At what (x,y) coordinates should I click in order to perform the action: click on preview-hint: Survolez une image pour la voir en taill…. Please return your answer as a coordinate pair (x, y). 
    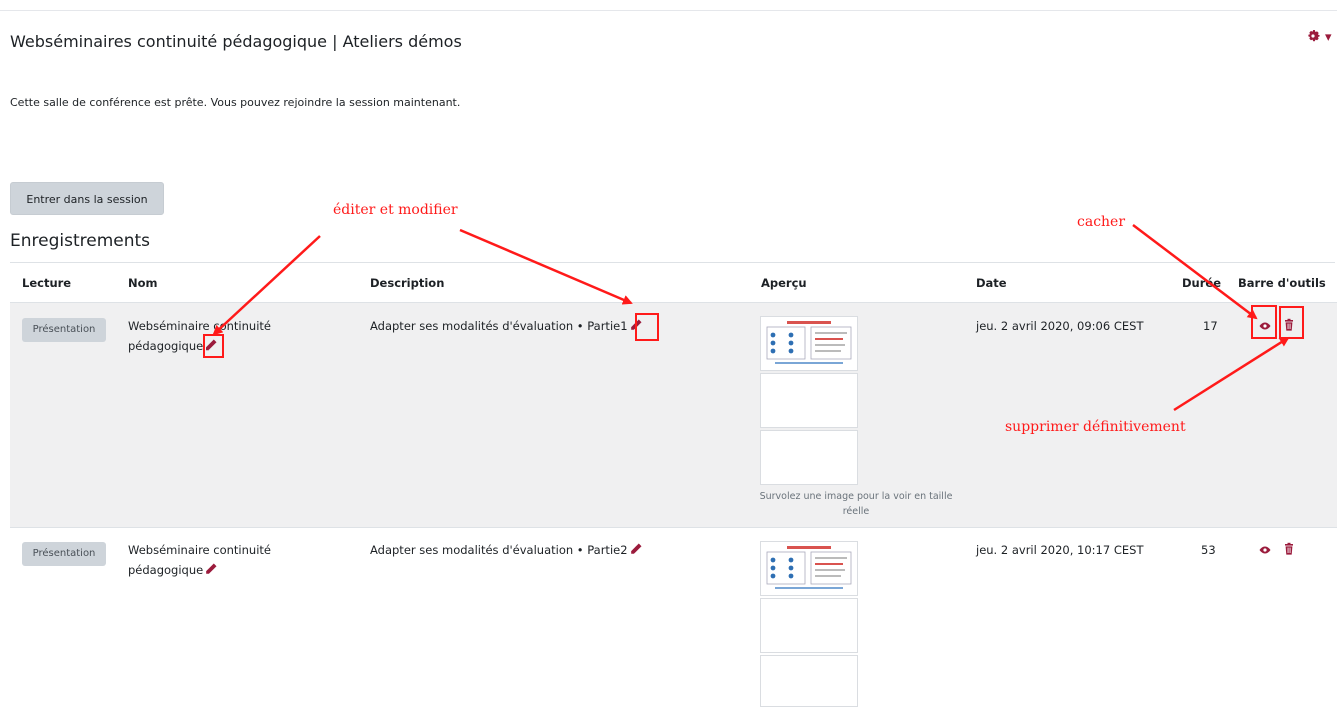
    Looking at the image, I should click on (856, 504).